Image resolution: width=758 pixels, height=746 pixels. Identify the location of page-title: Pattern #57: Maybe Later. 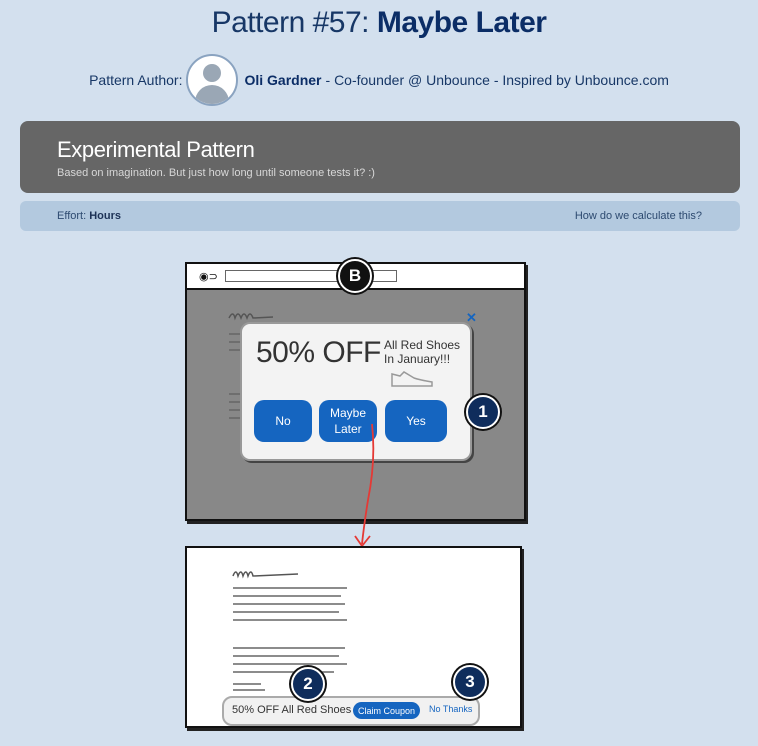
(379, 23).